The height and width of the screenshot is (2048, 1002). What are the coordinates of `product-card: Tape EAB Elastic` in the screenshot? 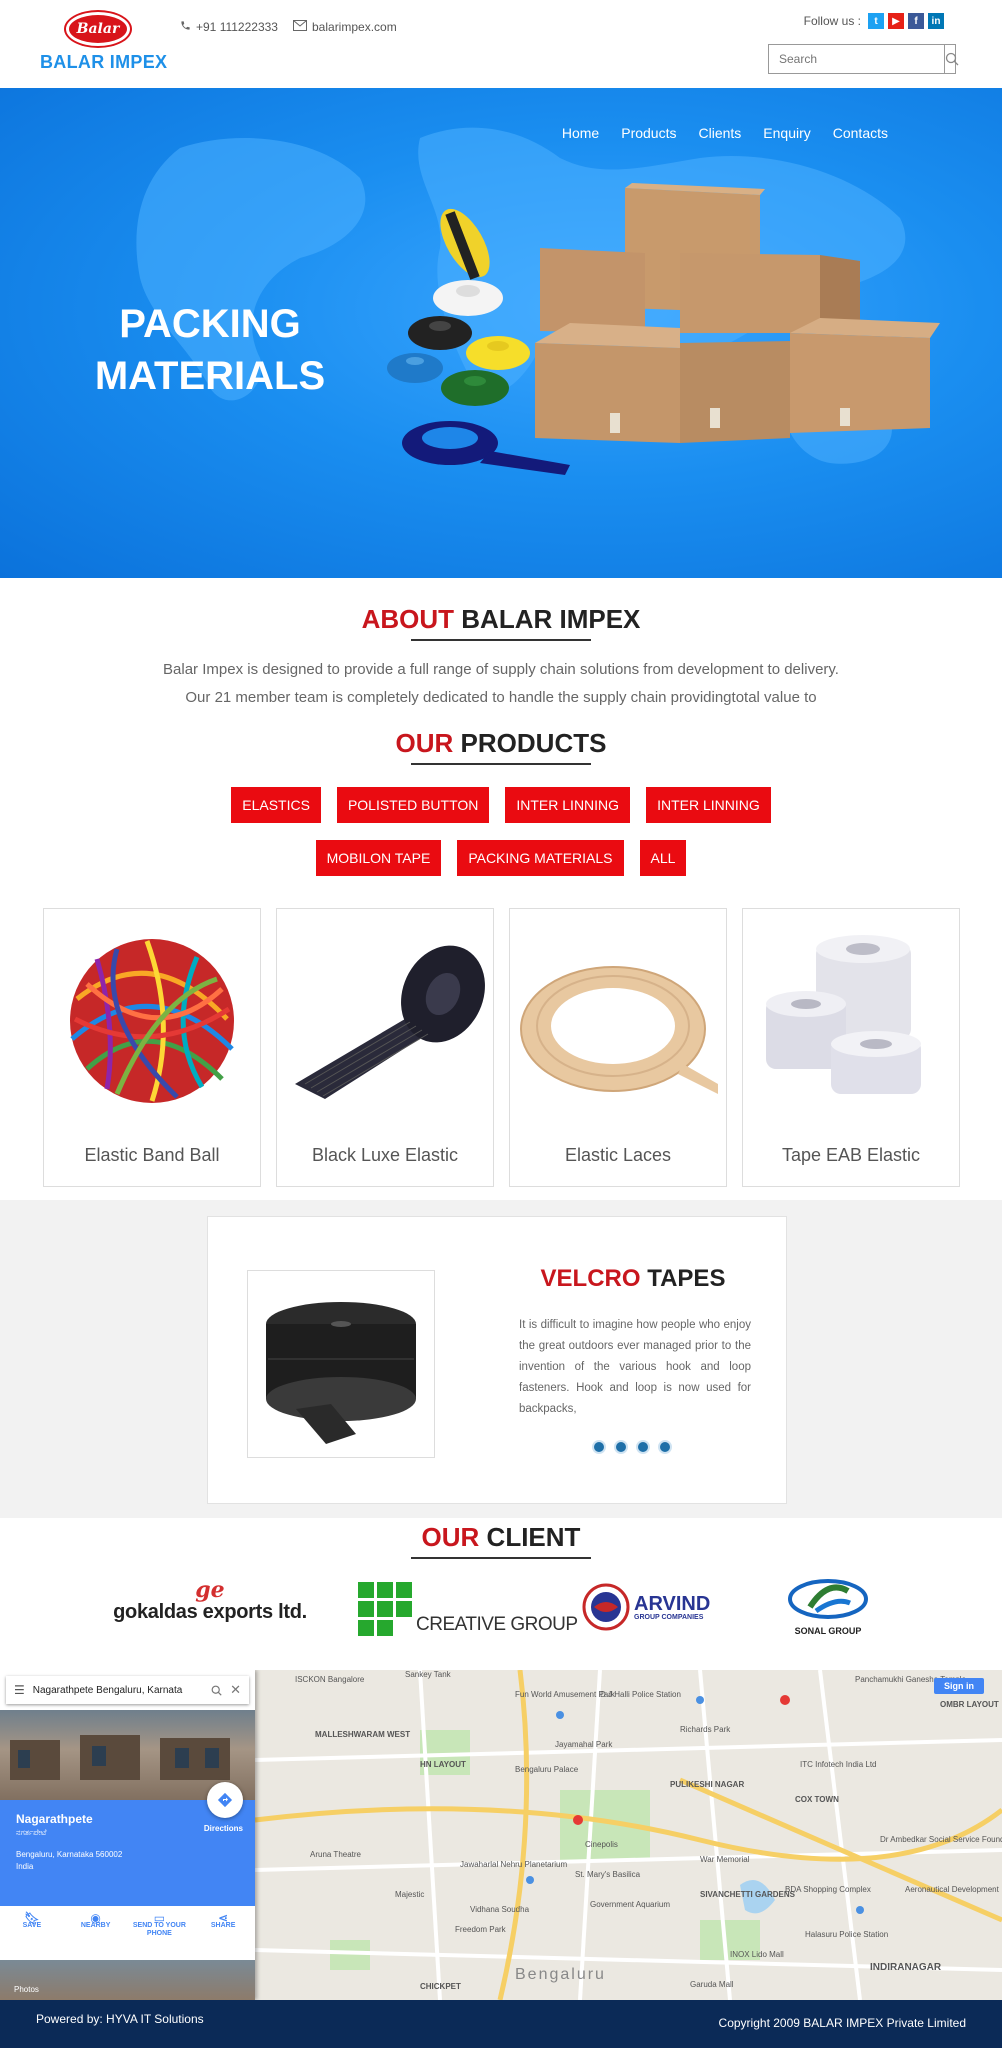 It's located at (851, 1047).